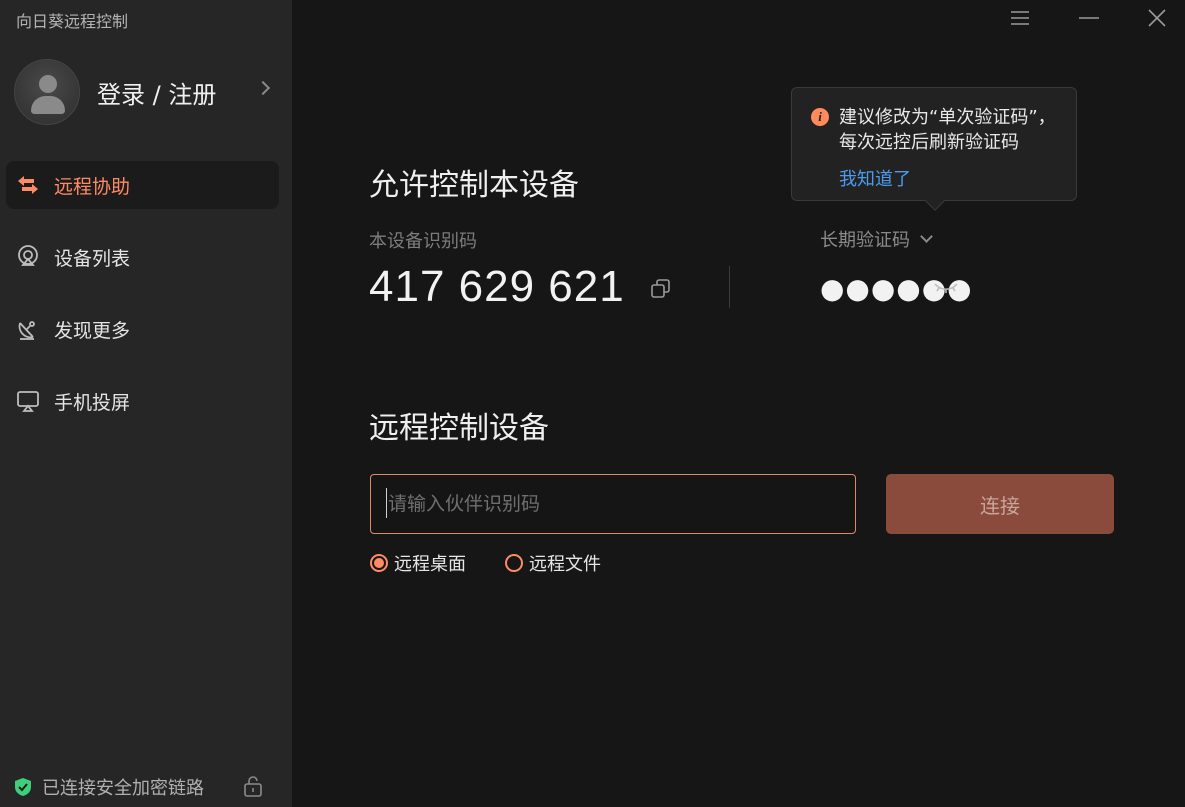 The image size is (1185, 807). What do you see at coordinates (92, 186) in the screenshot?
I see `sidebar-item-label: 远程协助` at bounding box center [92, 186].